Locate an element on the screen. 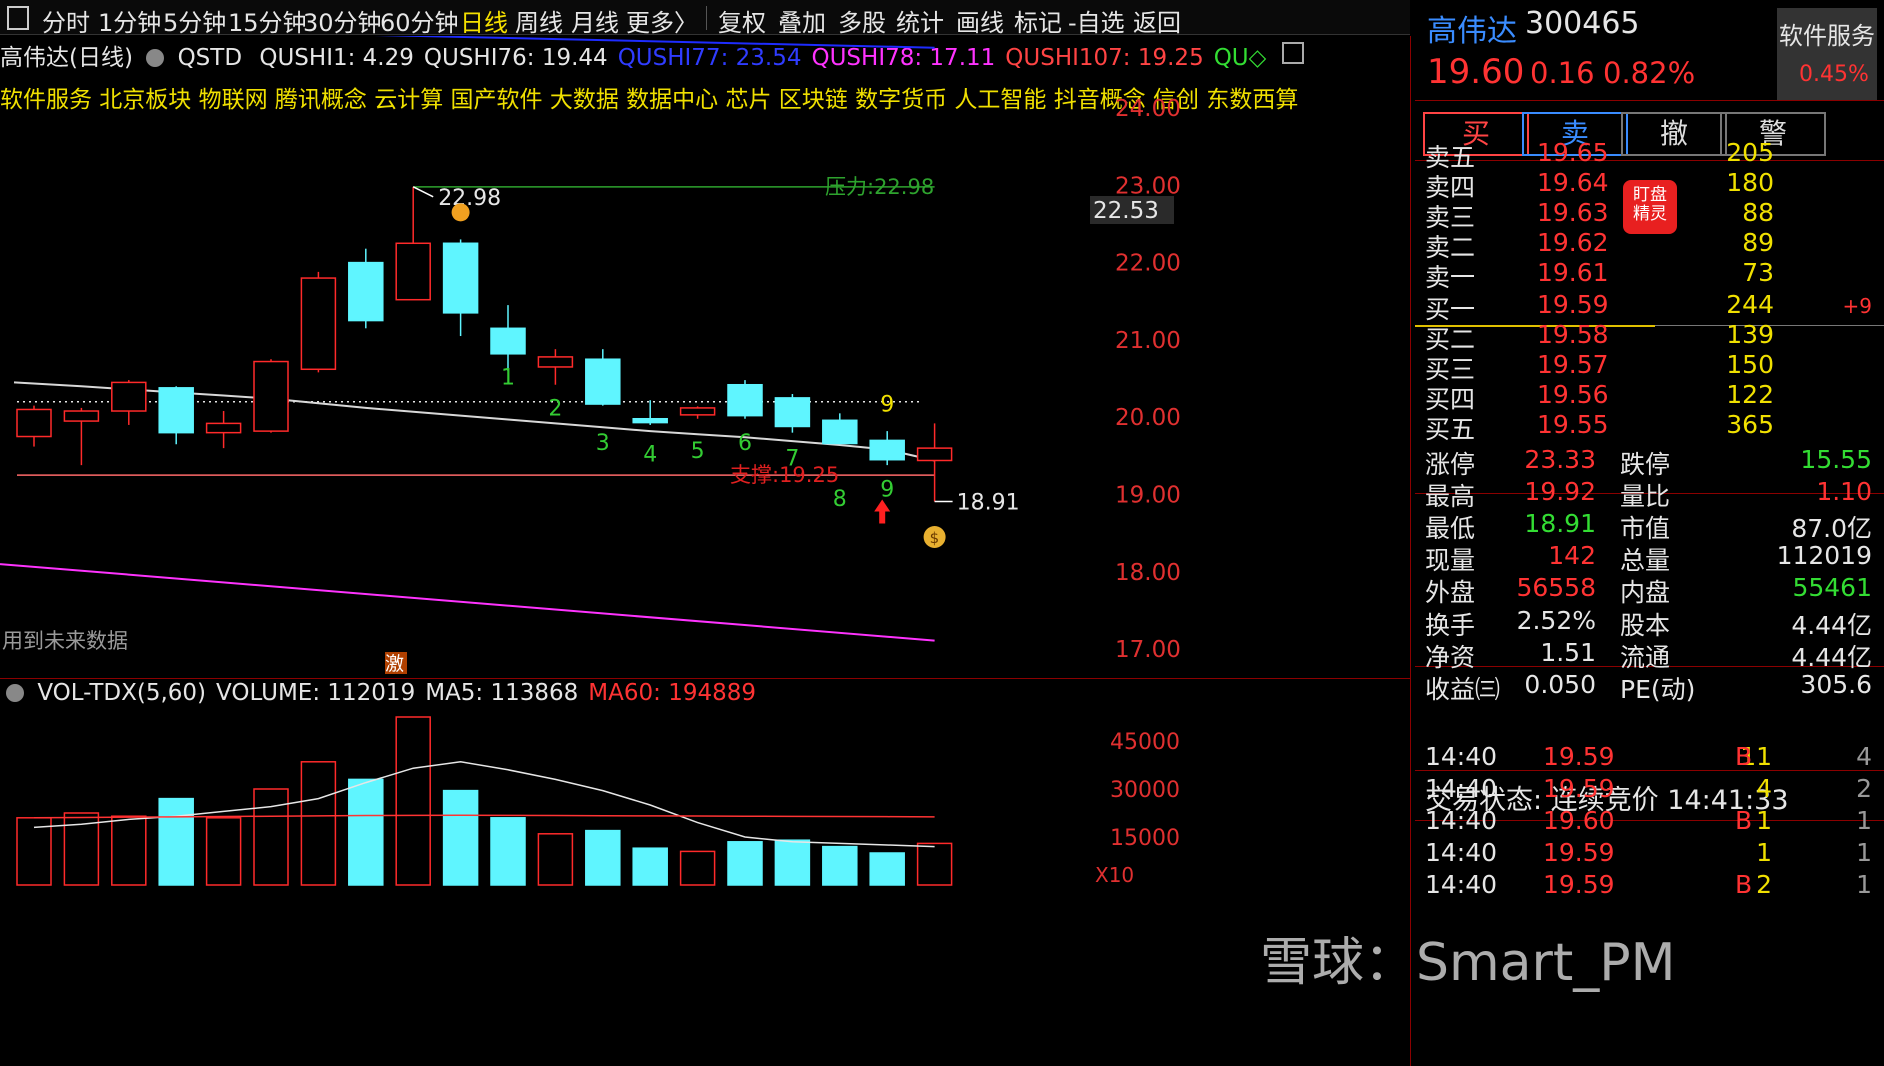  marker-char: 激 is located at coordinates (394, 664).